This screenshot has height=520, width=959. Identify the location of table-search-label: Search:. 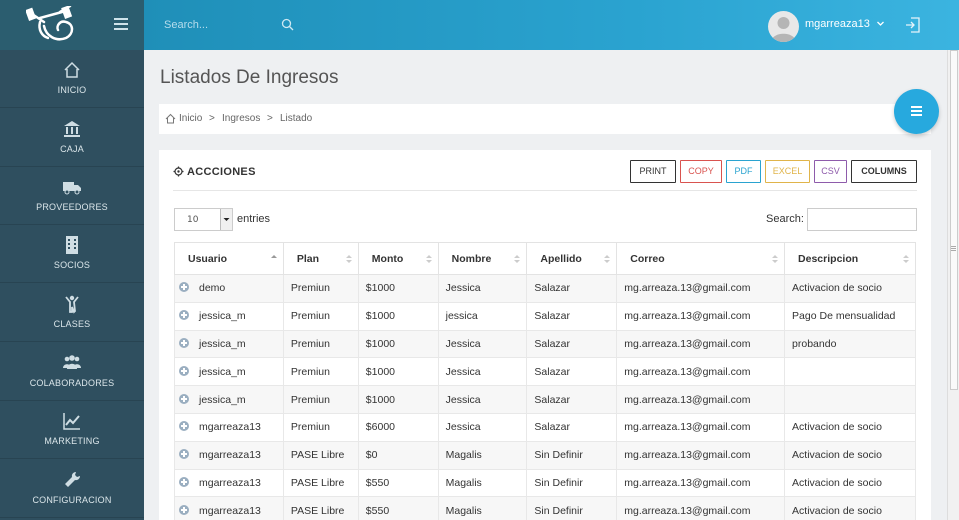
(785, 219).